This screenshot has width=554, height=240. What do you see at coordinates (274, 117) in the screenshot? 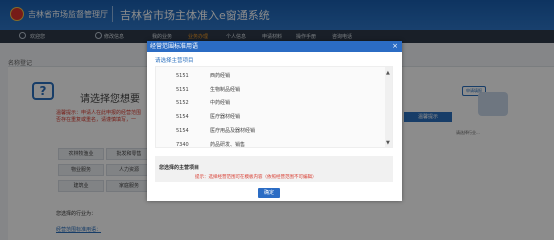
I see `list-item: 5154 医疗器材经销` at bounding box center [274, 117].